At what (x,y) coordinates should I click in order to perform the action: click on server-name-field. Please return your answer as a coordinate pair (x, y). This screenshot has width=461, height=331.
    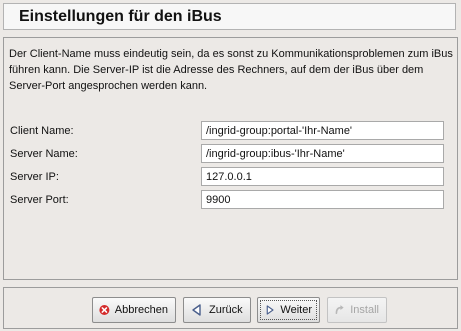
    Looking at the image, I should click on (322, 153).